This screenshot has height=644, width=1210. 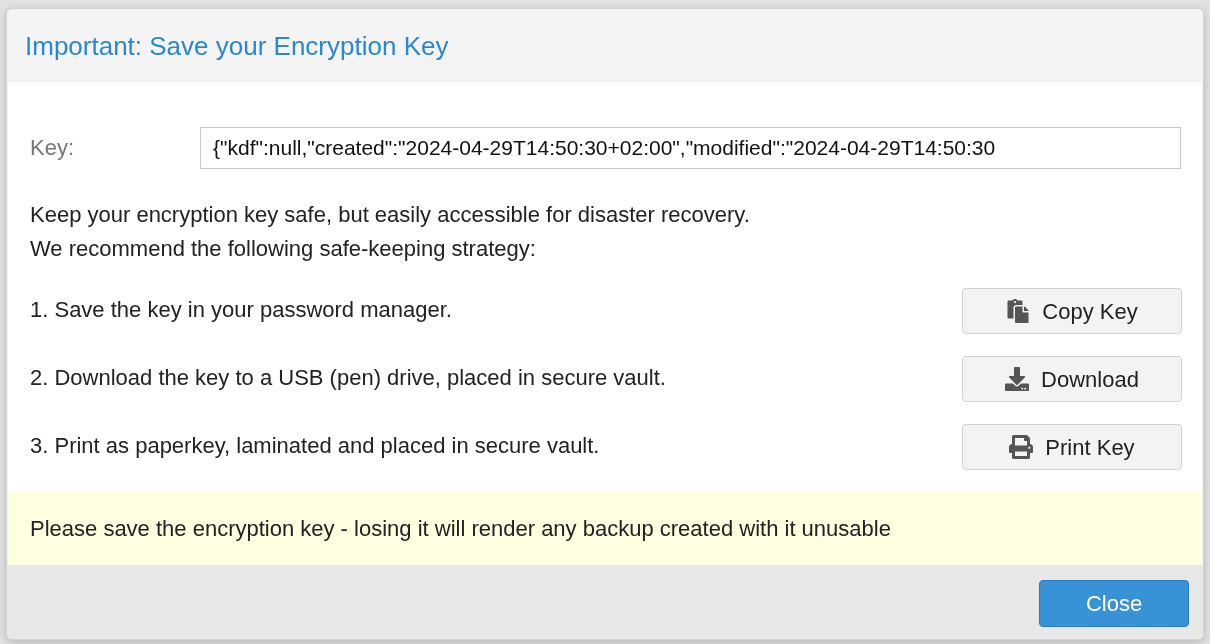 I want to click on intro-text: We recommend the following safe-keeping strategy:, so click(x=283, y=249).